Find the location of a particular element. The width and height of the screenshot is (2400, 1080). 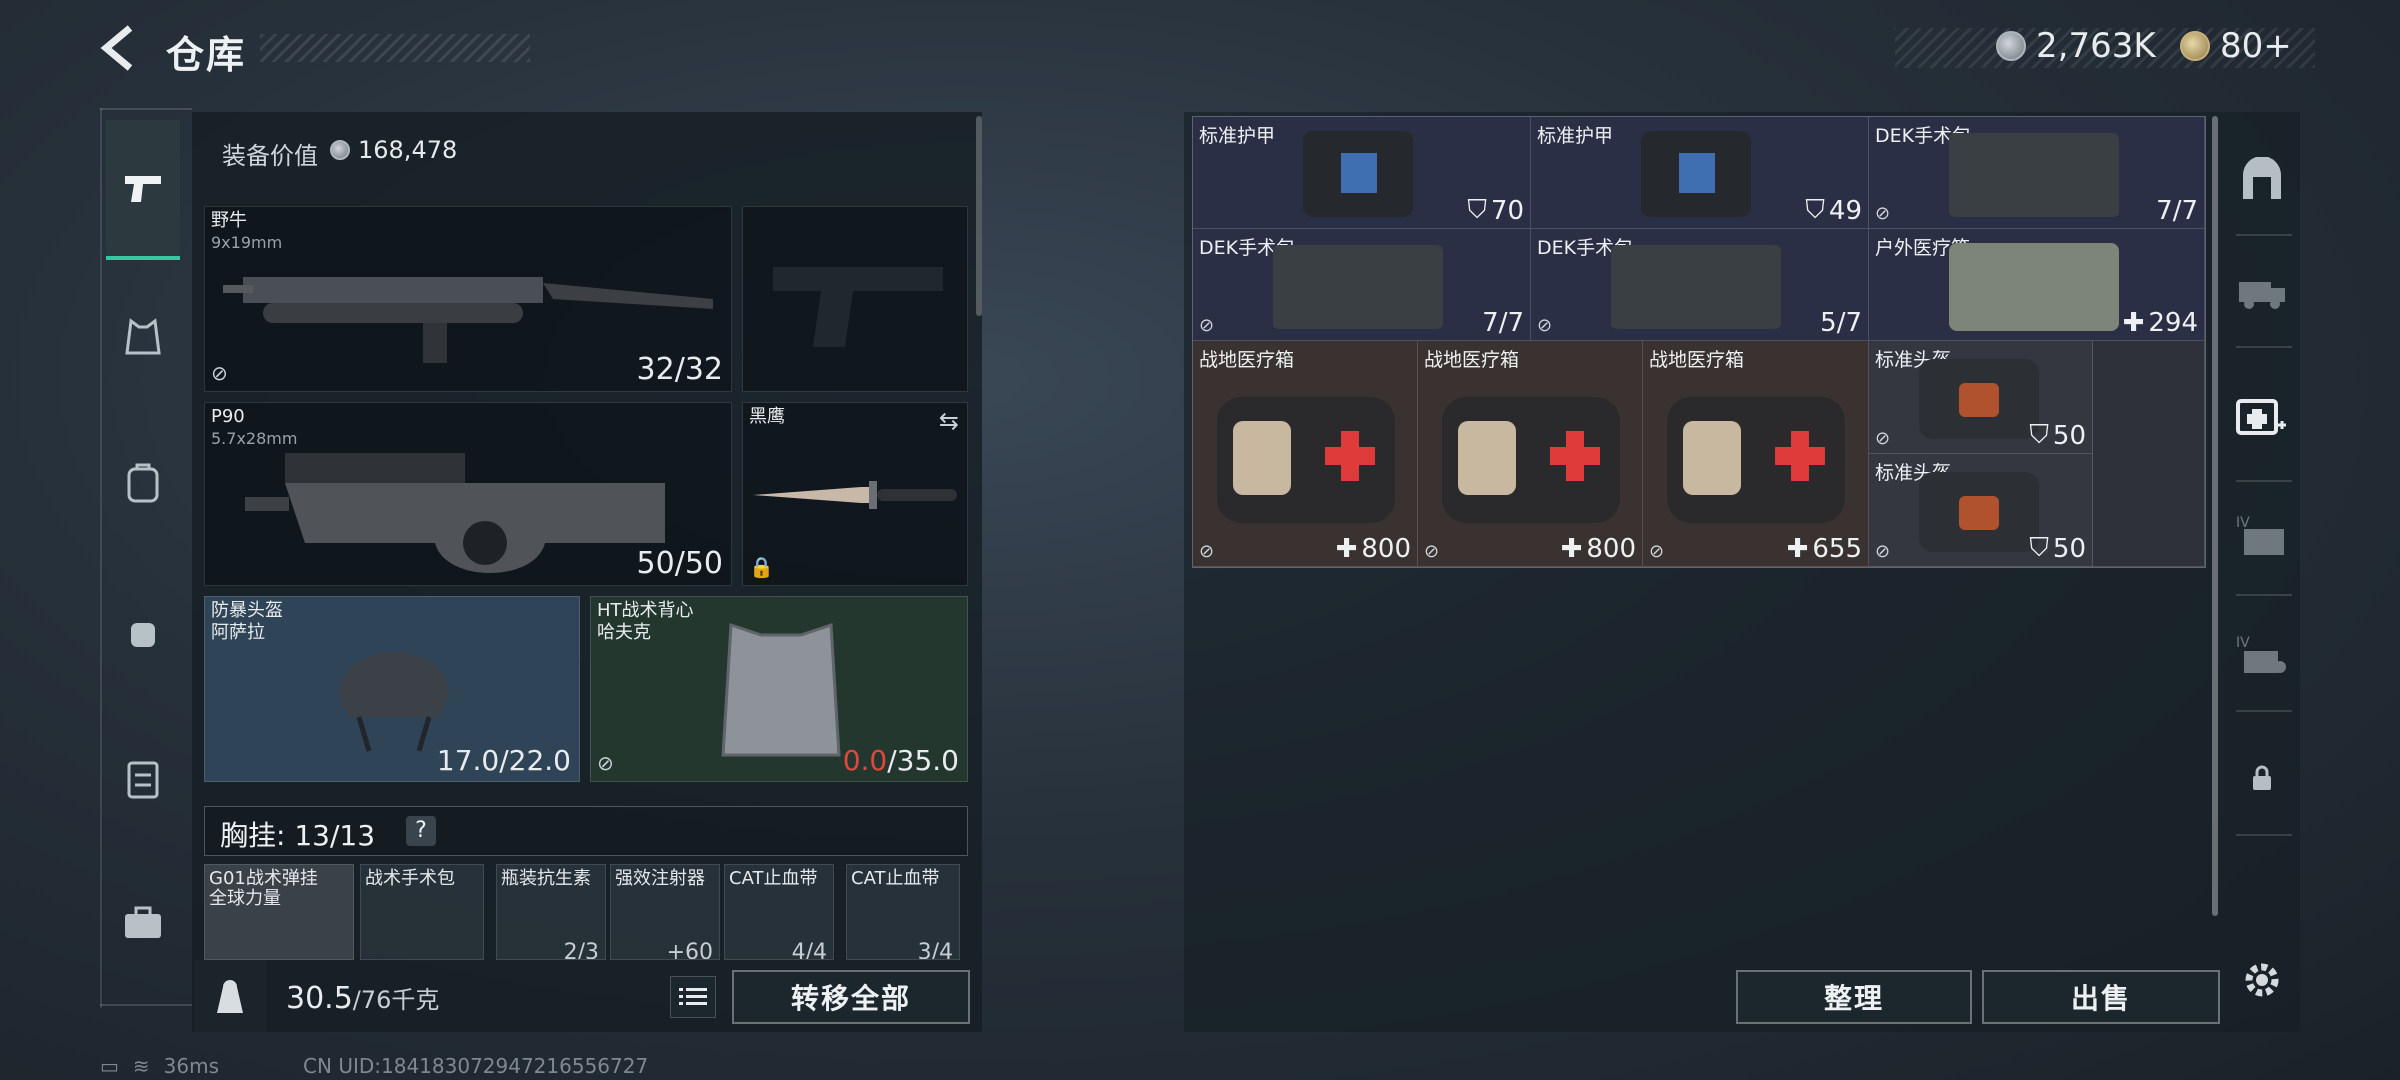

shield-icon: ⛉ is located at coordinates (1815, 210).